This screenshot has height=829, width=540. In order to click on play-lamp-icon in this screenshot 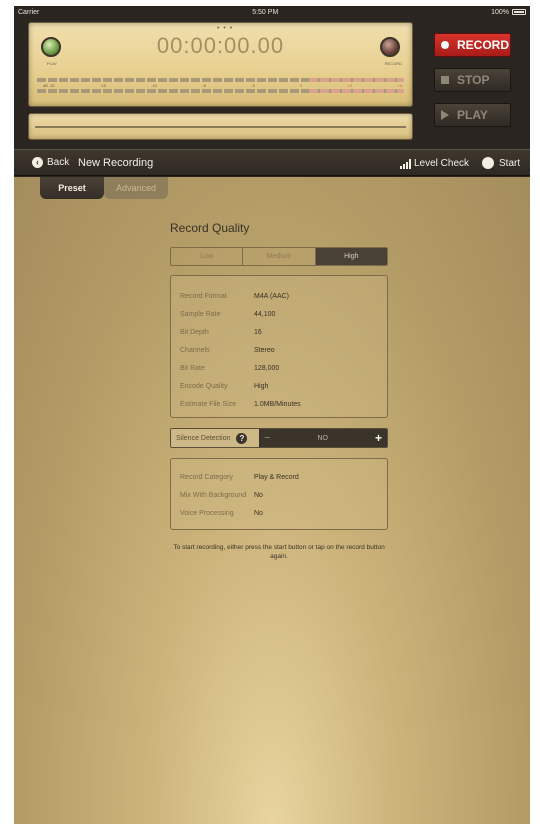, I will do `click(51, 47)`.